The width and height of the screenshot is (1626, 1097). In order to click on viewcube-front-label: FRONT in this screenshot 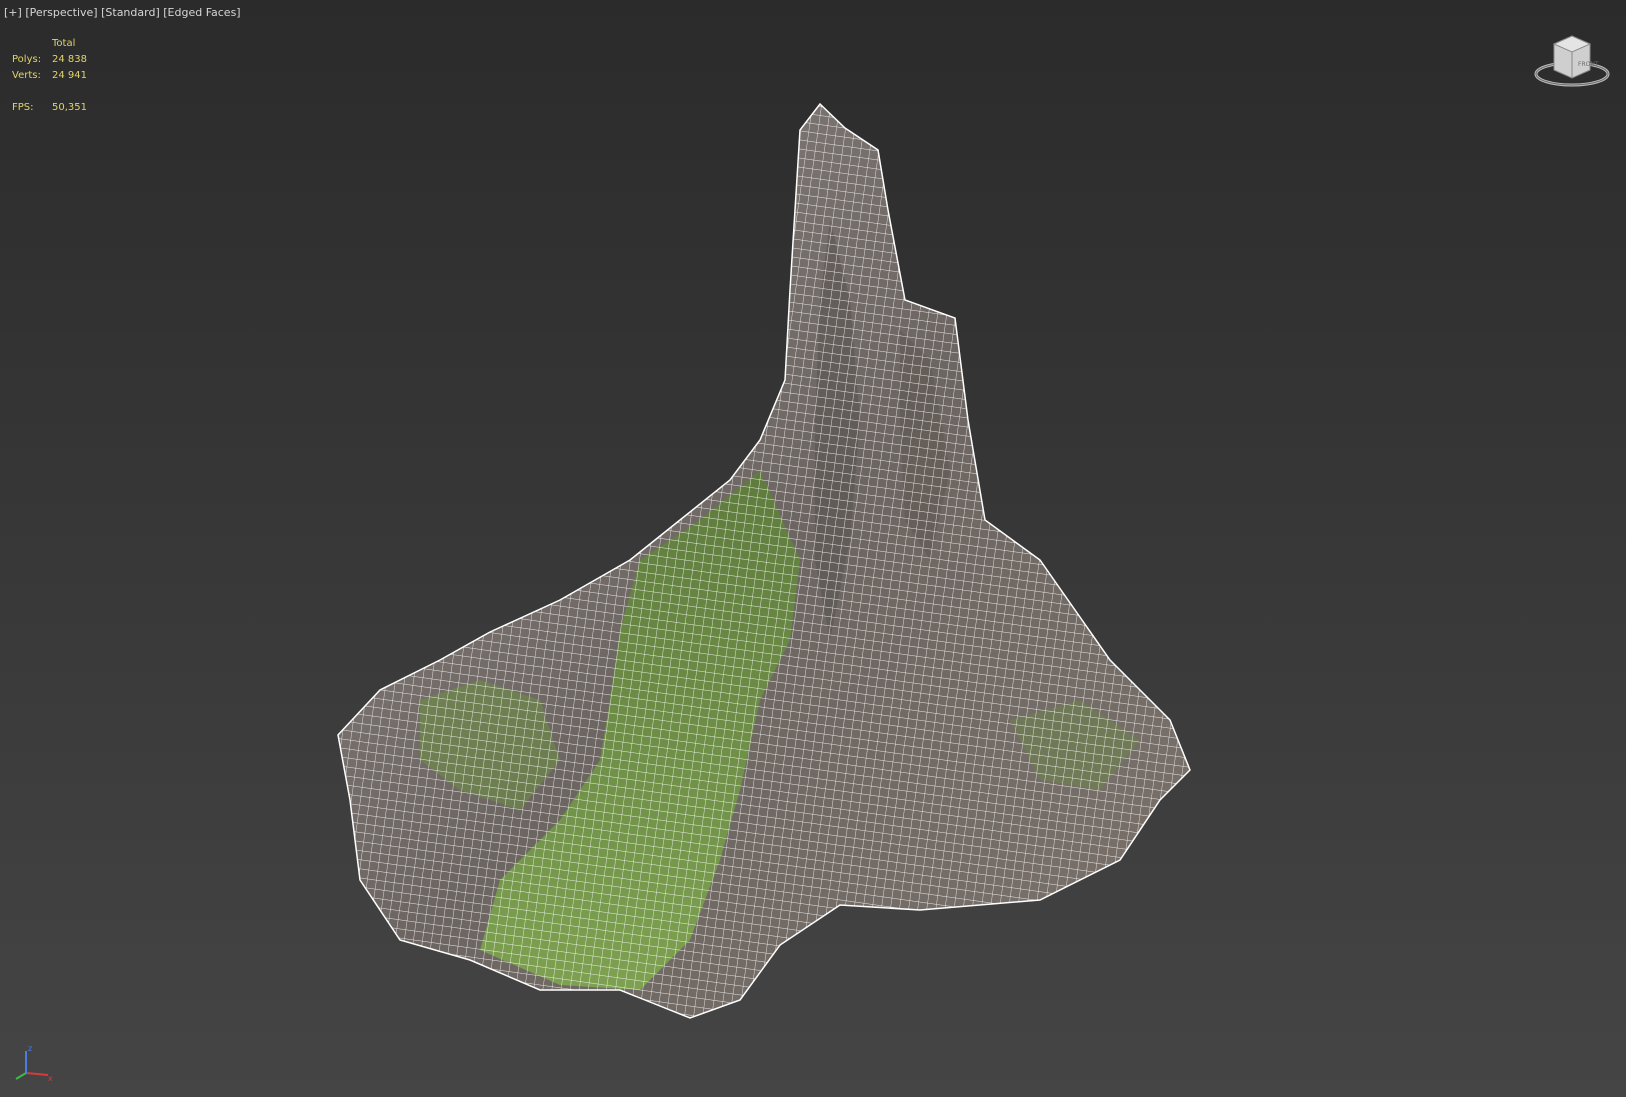, I will do `click(1588, 64)`.